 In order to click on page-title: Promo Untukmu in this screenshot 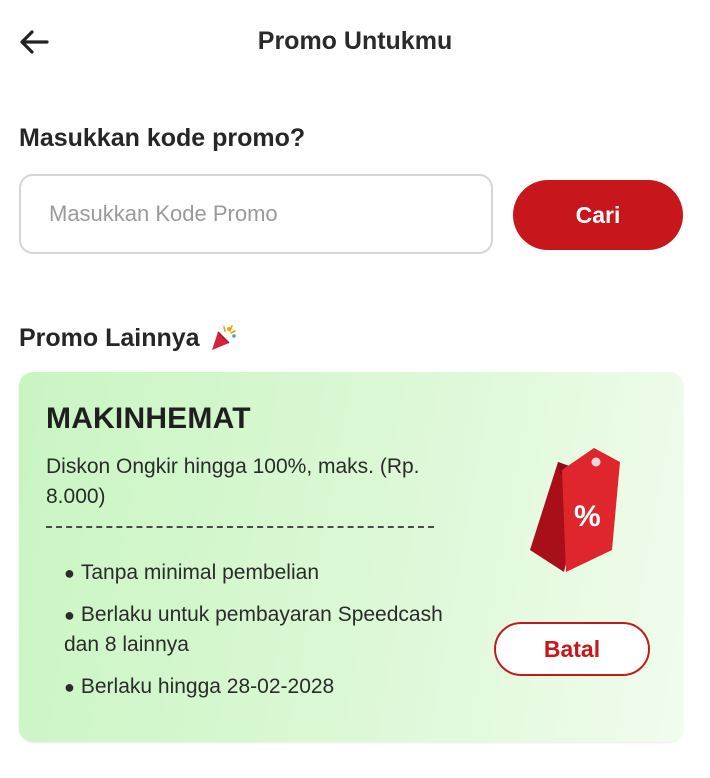, I will do `click(355, 41)`.